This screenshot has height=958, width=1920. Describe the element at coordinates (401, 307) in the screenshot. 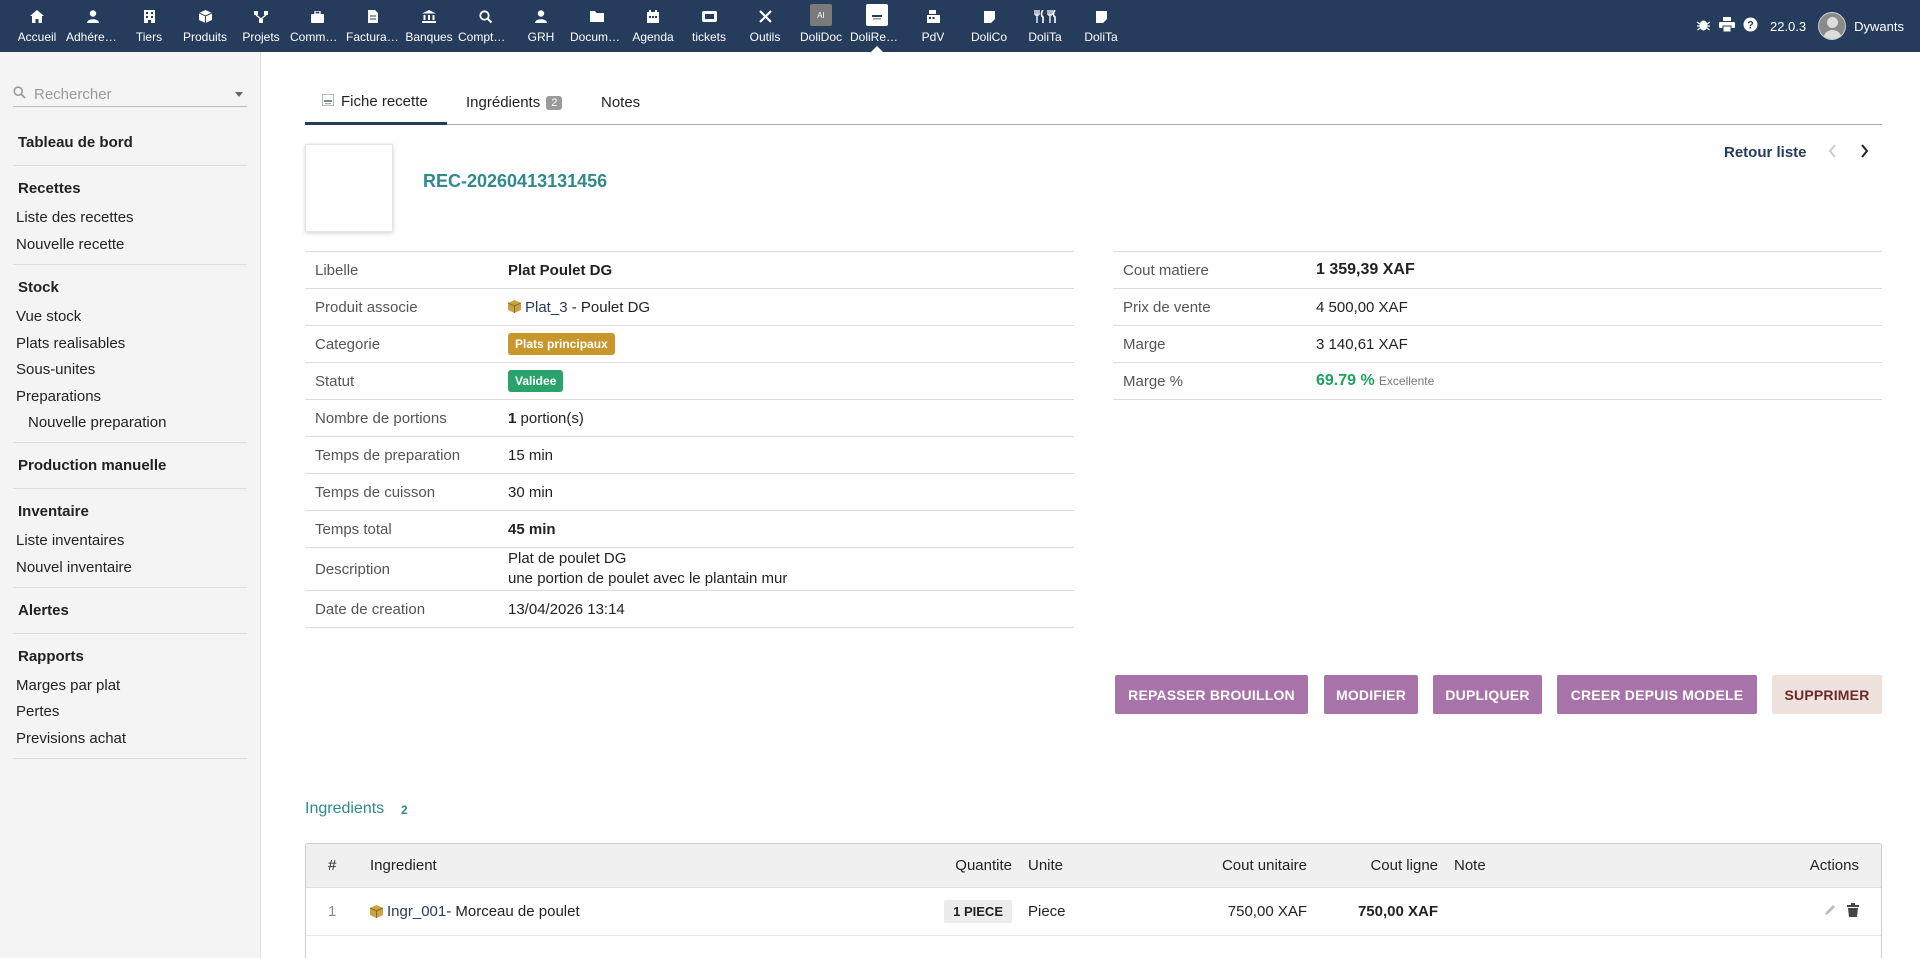

I see `field-label: Produit associe` at that location.